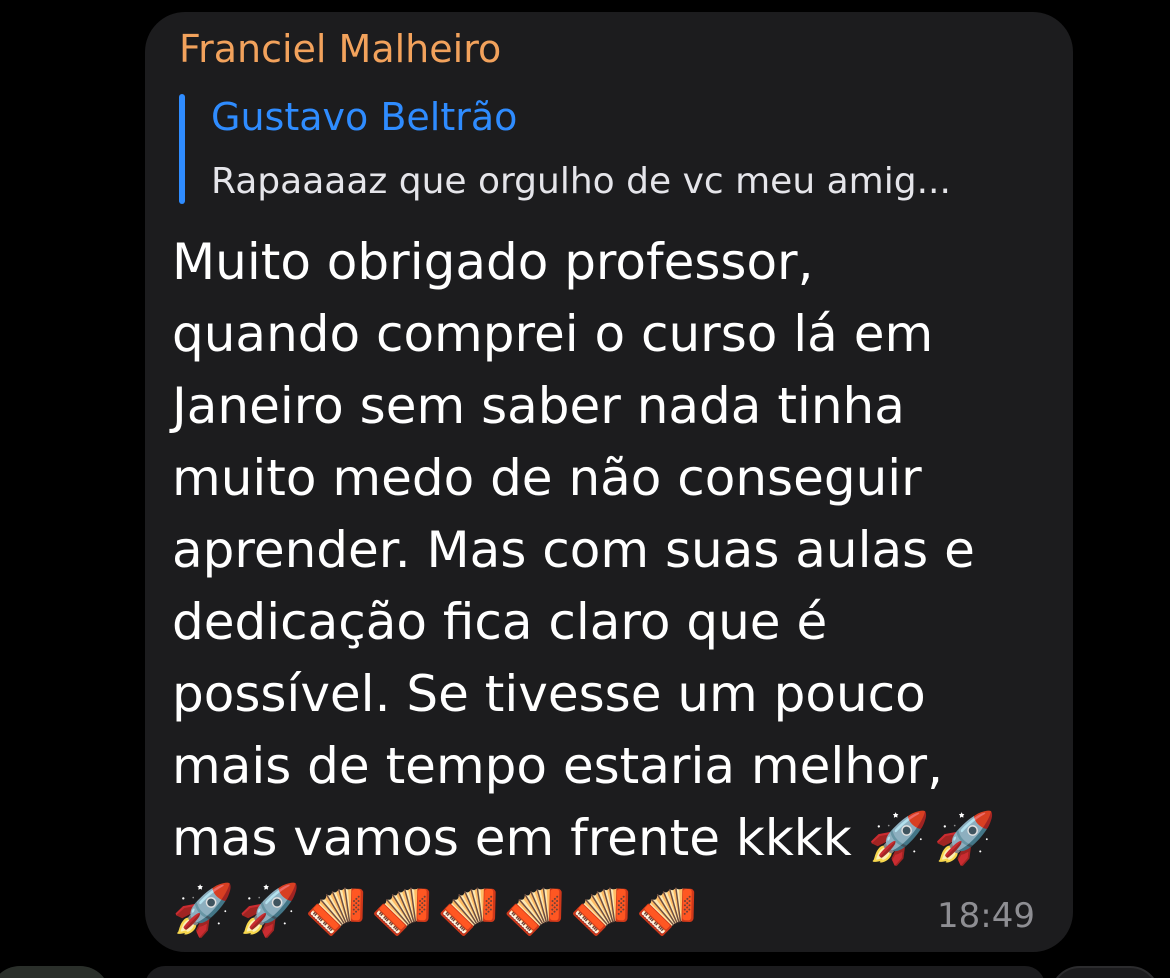 The height and width of the screenshot is (978, 1170). I want to click on scroll-down-button, so click(1105, 972).